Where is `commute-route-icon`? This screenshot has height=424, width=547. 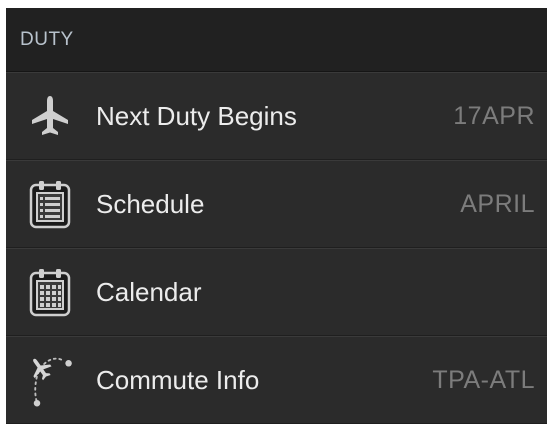
commute-route-icon is located at coordinates (50, 380).